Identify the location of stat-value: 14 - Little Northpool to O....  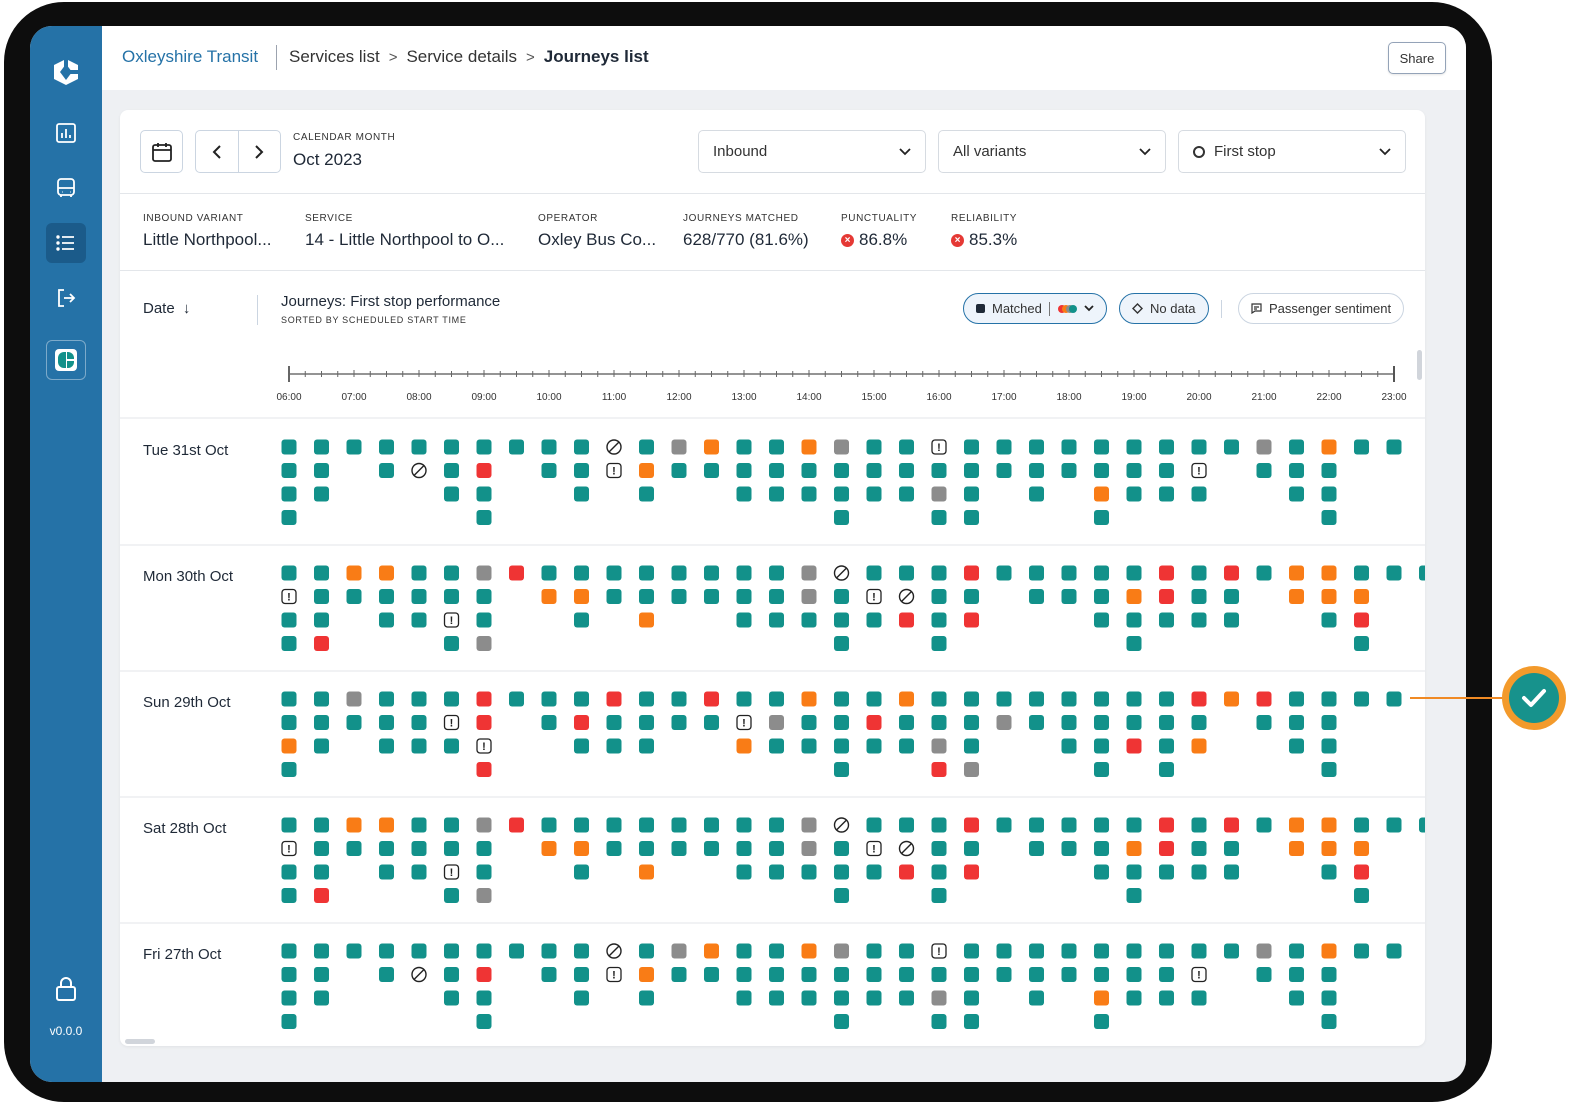
(404, 240).